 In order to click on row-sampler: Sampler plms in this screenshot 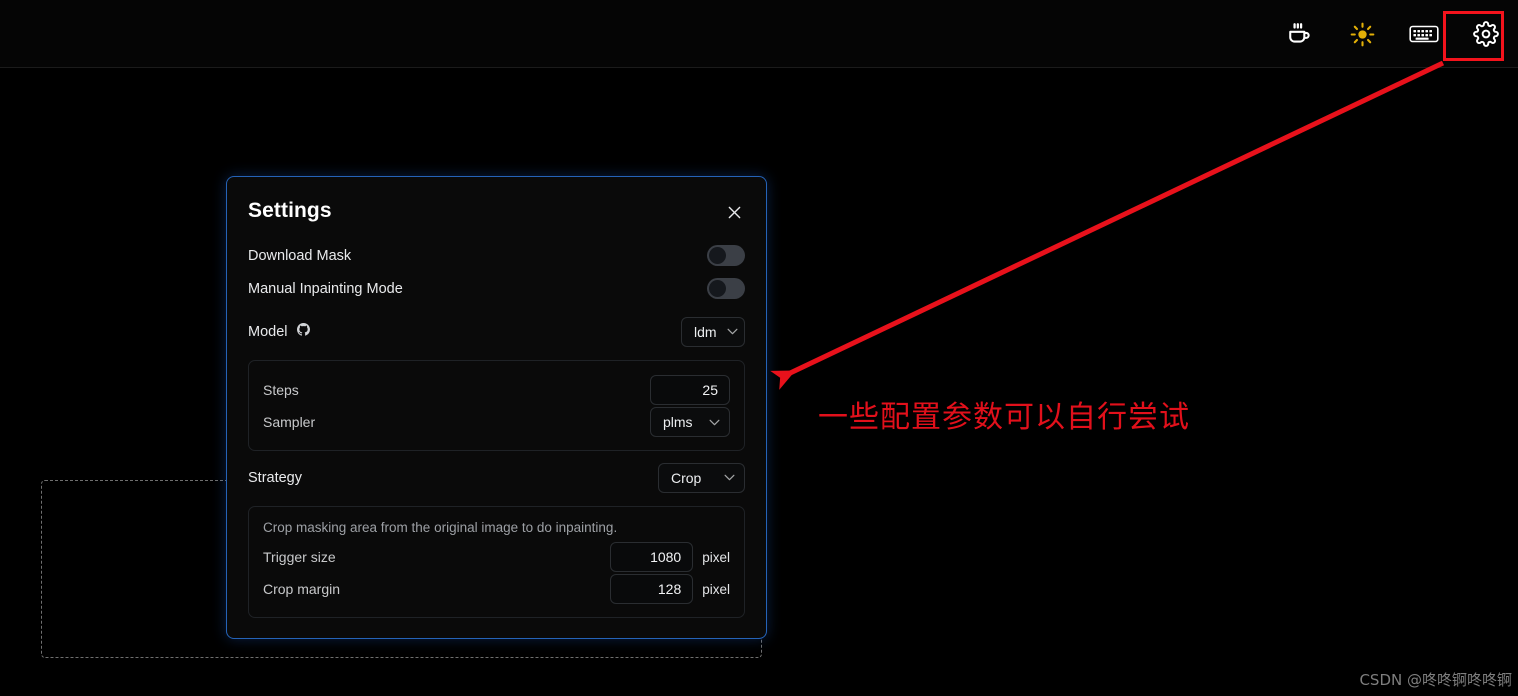, I will do `click(496, 422)`.